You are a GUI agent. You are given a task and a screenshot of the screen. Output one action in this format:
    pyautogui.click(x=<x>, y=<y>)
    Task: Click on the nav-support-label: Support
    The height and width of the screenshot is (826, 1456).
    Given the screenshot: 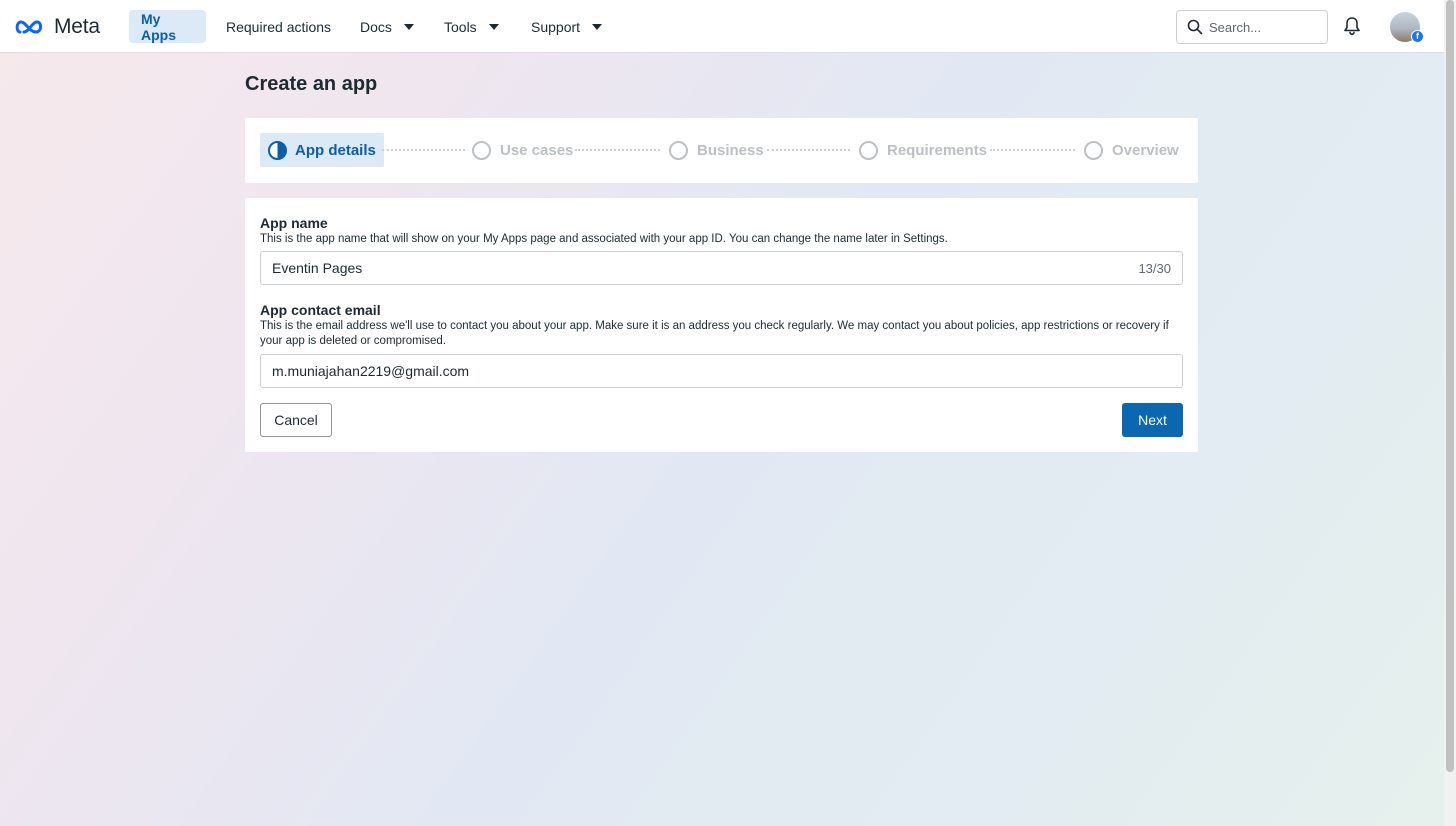 What is the action you would take?
    pyautogui.click(x=556, y=26)
    